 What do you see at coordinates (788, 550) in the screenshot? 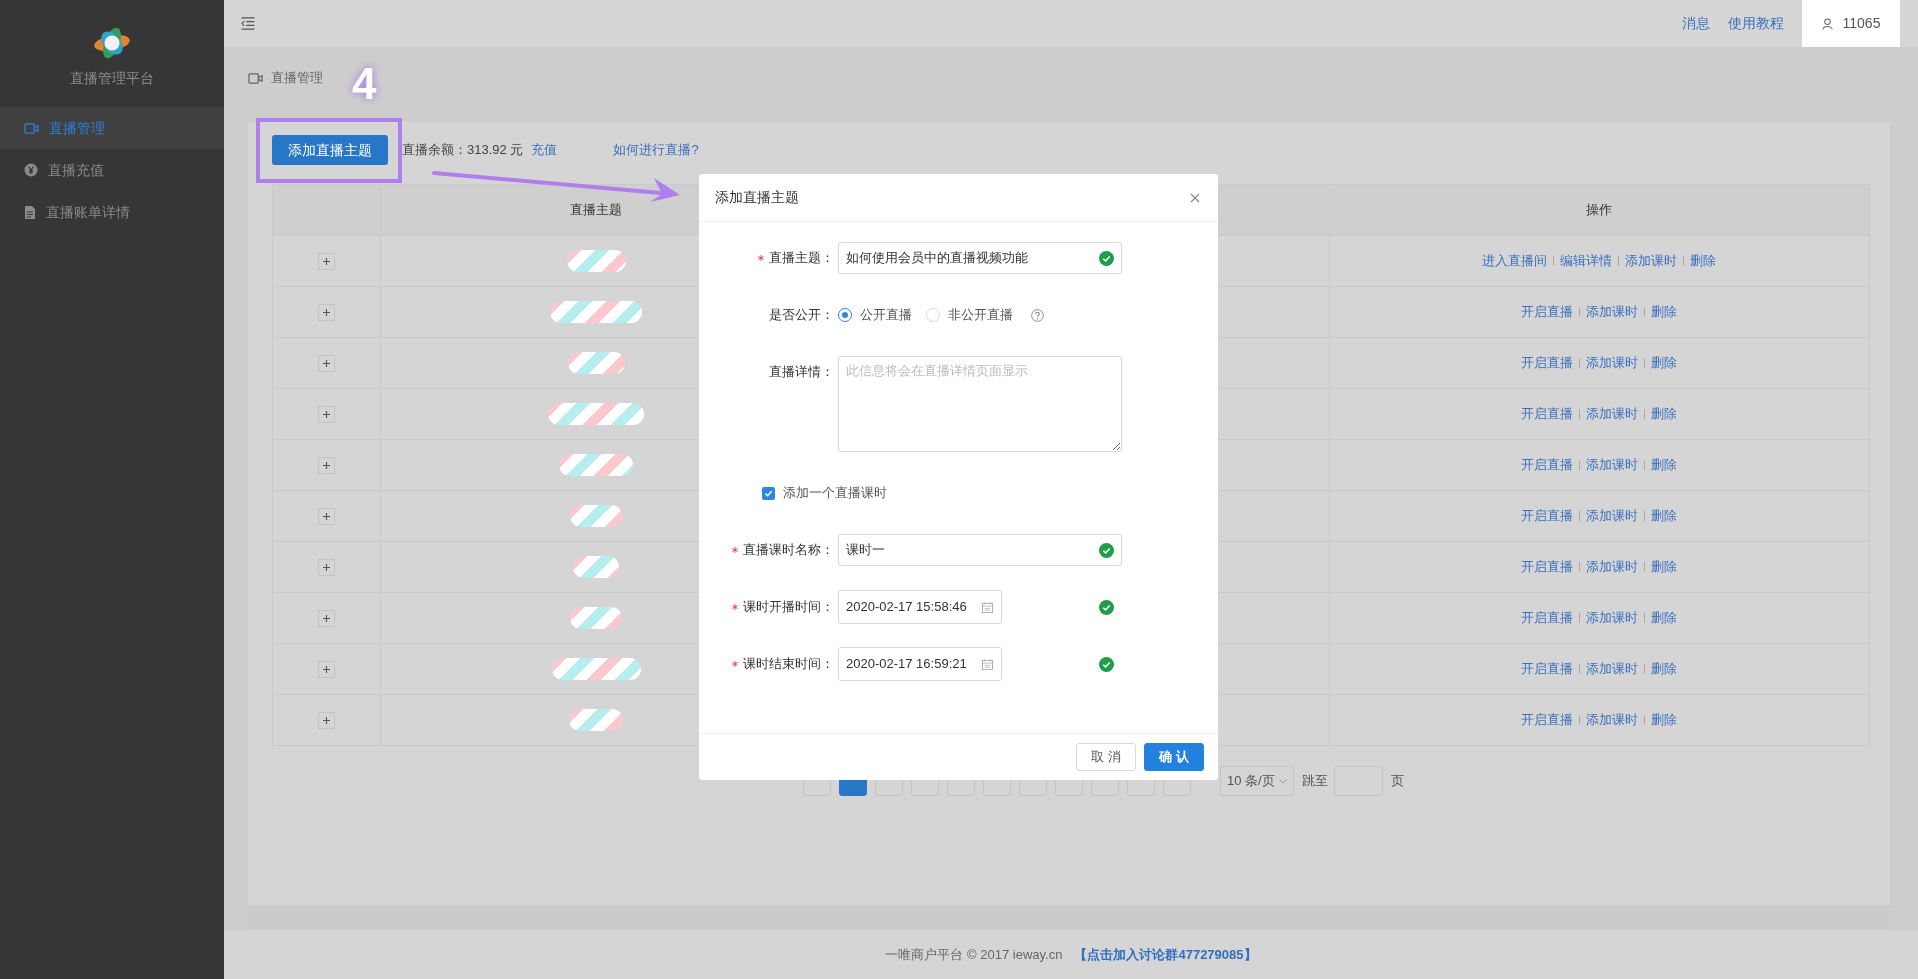
I see `field-label: 直播课时名称：` at bounding box center [788, 550].